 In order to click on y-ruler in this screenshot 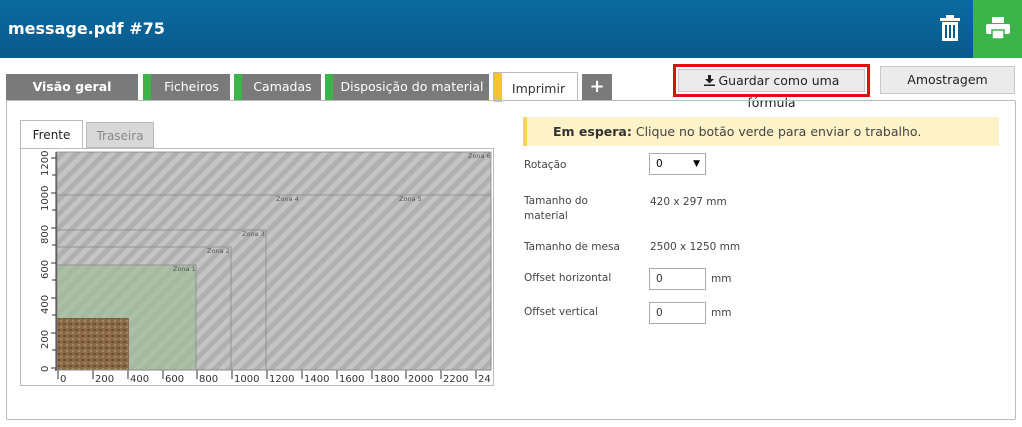, I will do `click(39, 267)`.